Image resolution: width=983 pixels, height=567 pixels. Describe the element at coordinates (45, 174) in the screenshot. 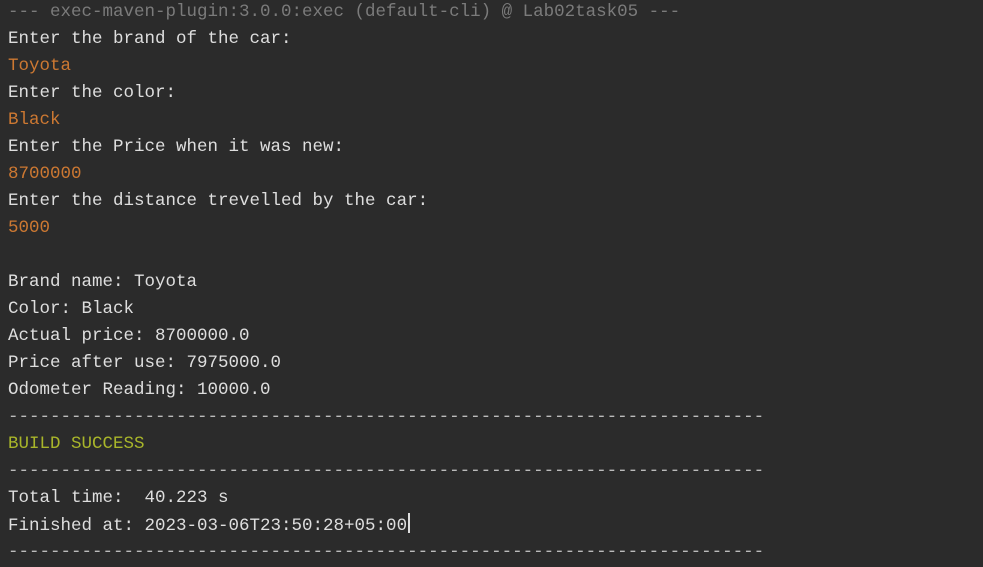

I see `input-price: 8700000` at that location.